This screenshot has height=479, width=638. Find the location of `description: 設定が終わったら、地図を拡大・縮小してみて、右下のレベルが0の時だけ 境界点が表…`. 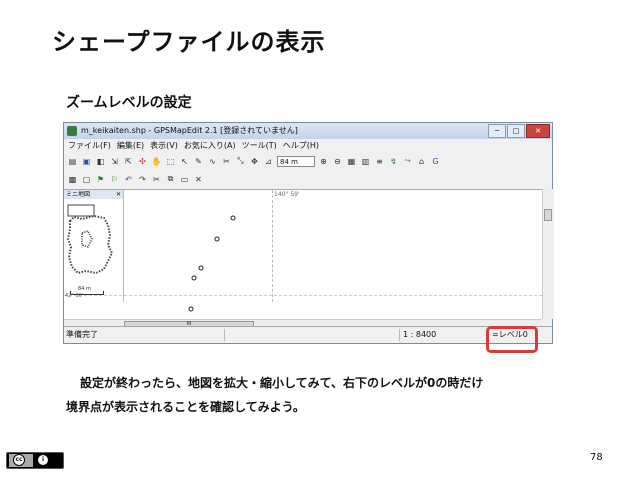

description: 設定が終わったら、地図を拡大・縮小してみて、右下のレベルが0の時だけ 境界点が表… is located at coordinates (326, 395).